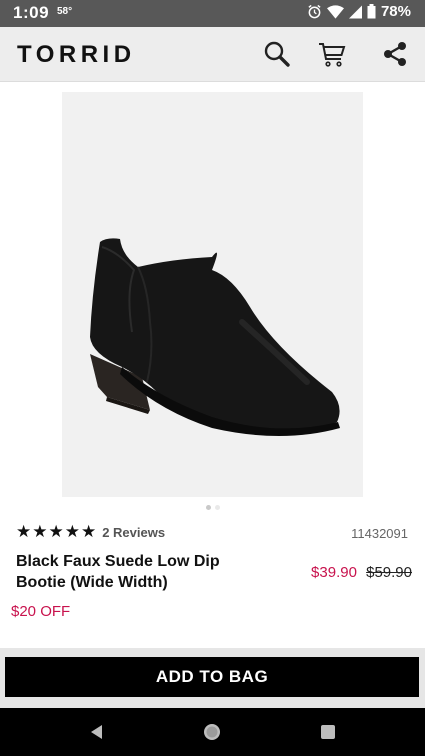 Image resolution: width=425 pixels, height=756 pixels. Describe the element at coordinates (212, 13) in the screenshot. I see `status-bar: 1:09 58° 78%` at that location.